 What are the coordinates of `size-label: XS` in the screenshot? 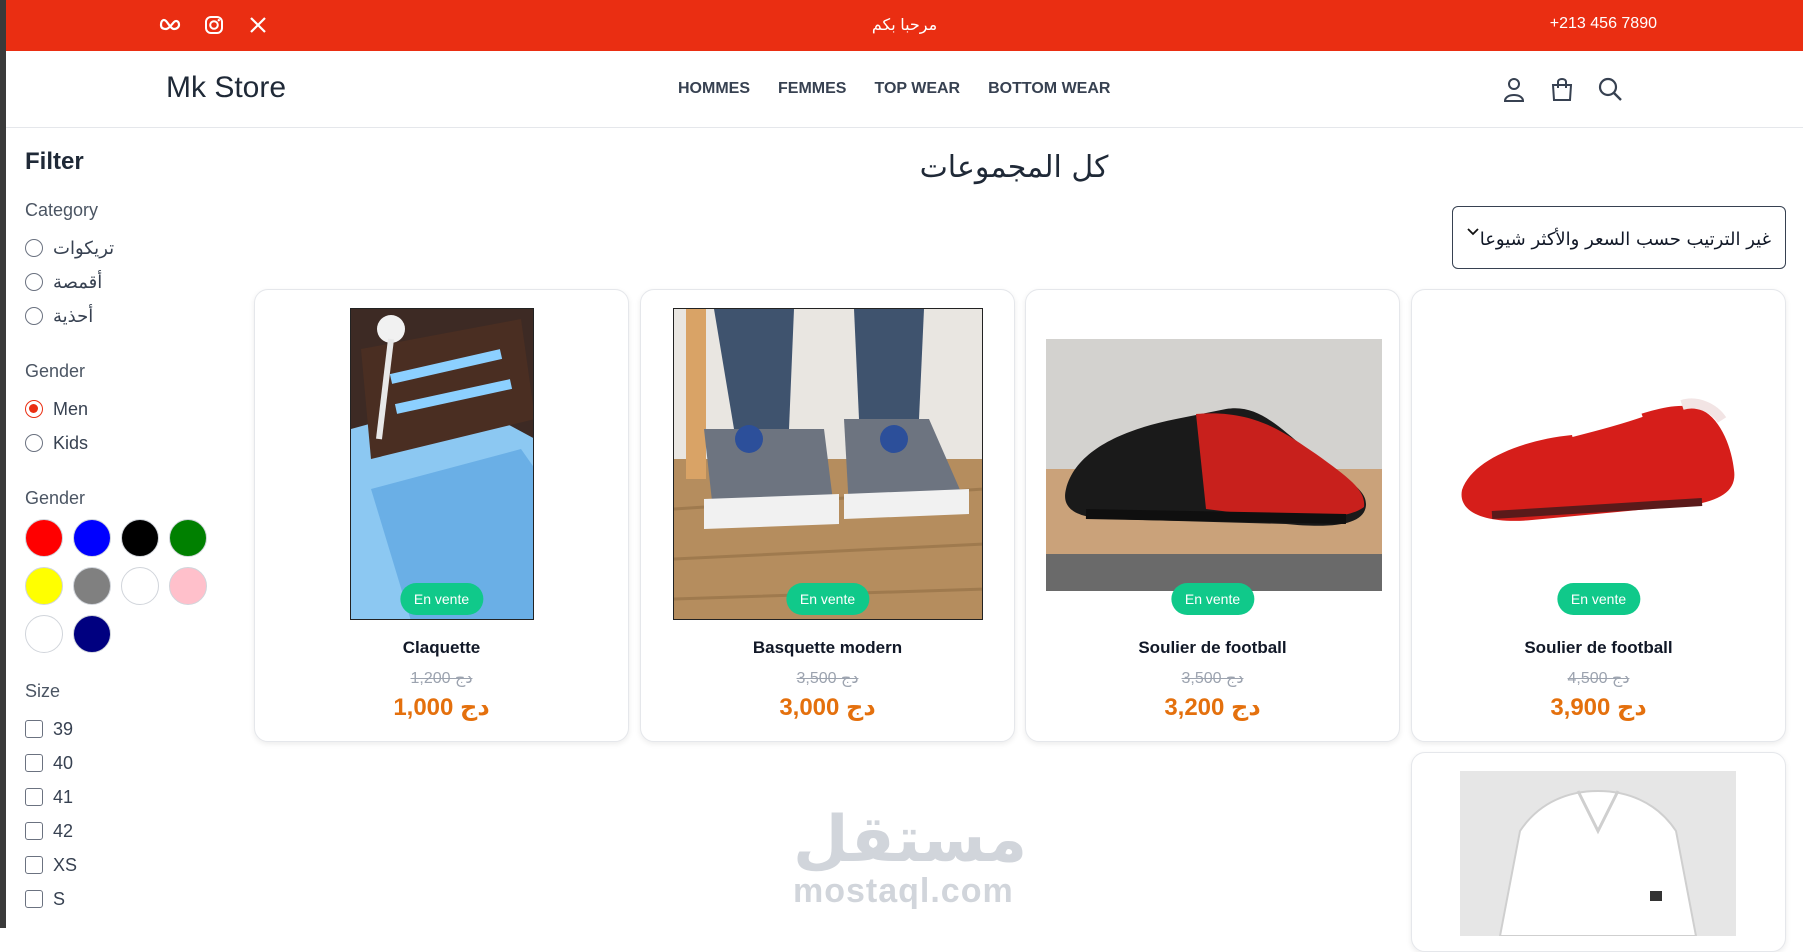 It's located at (65, 864).